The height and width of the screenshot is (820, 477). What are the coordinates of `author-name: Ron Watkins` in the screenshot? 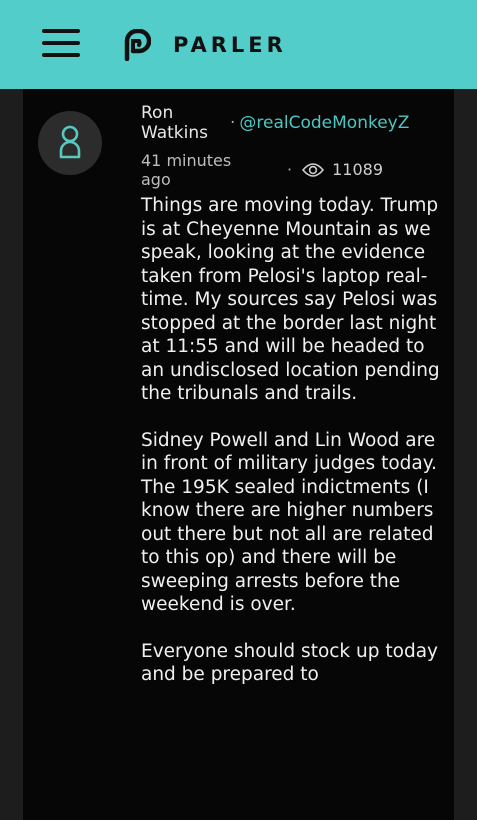 It's located at (186, 123).